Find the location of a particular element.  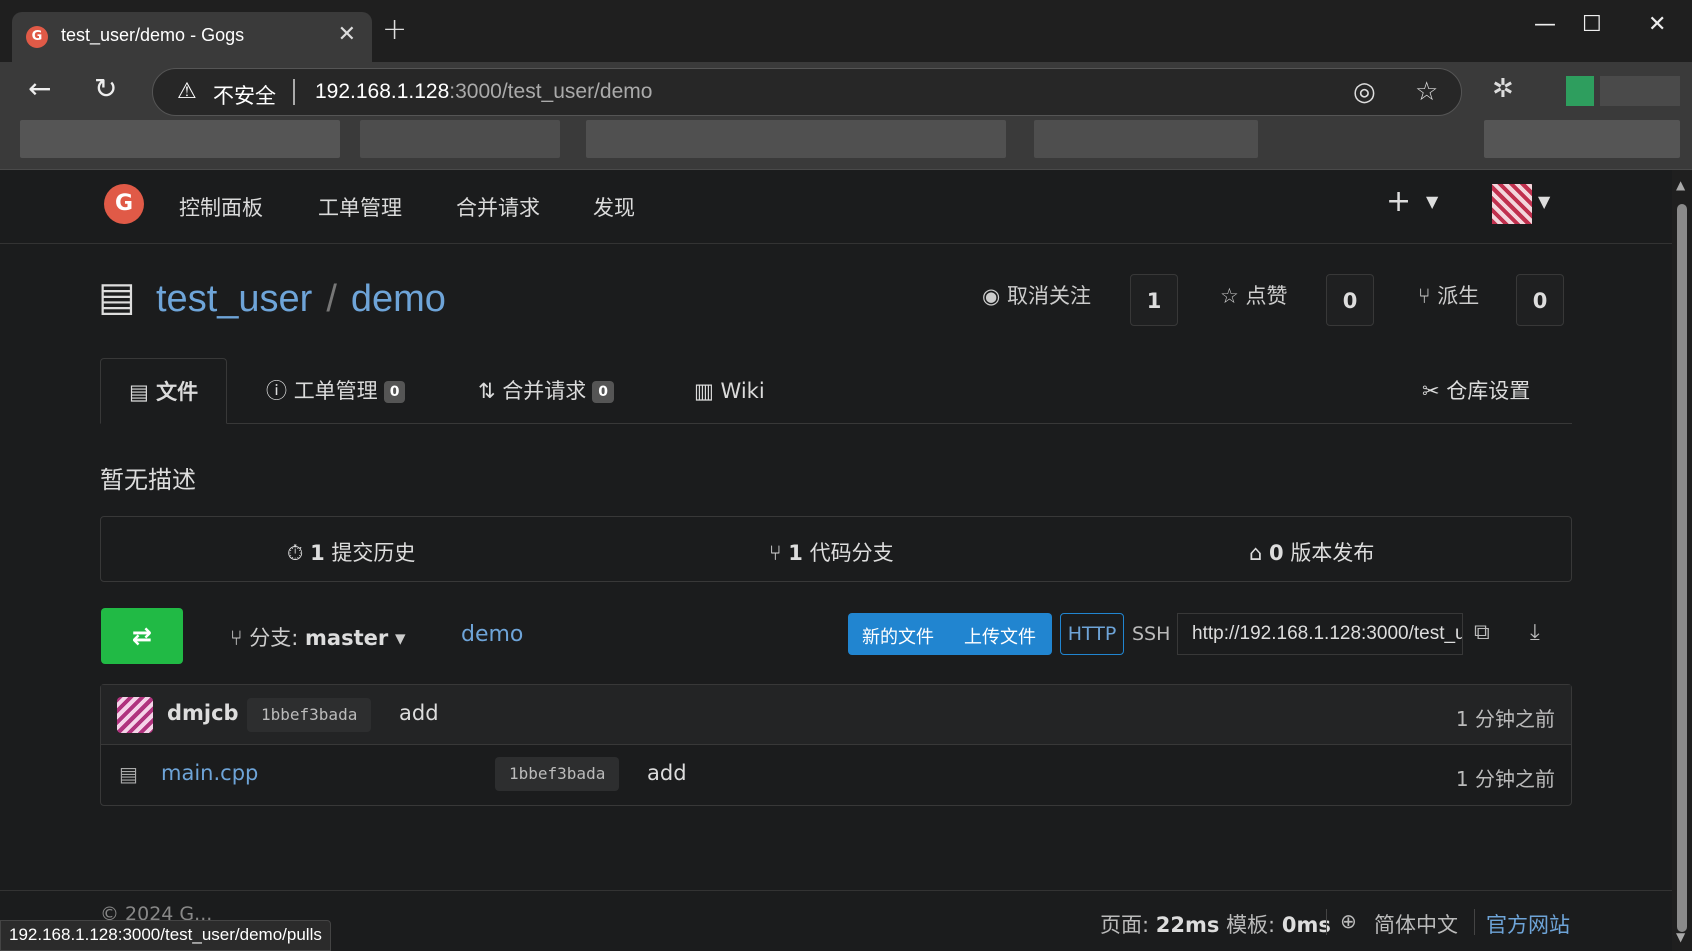

book-icon: ▥ is located at coordinates (707, 391).